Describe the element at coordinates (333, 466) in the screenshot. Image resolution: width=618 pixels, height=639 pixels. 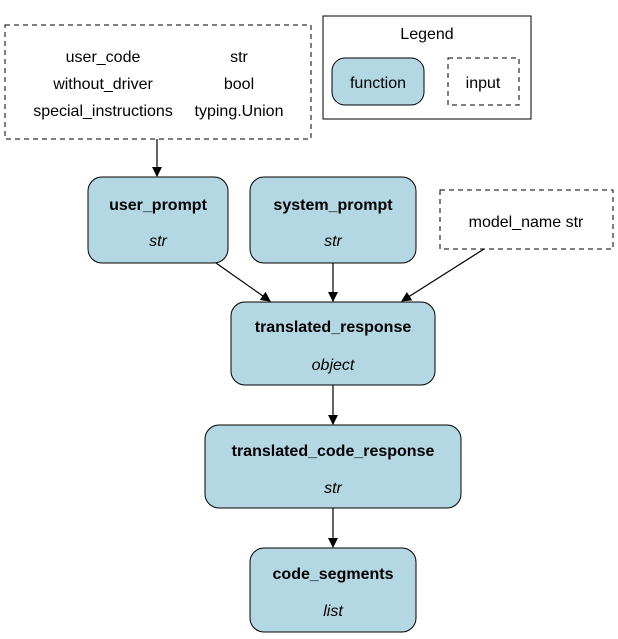
I see `node-translated-code-response: translated_code_response str` at that location.